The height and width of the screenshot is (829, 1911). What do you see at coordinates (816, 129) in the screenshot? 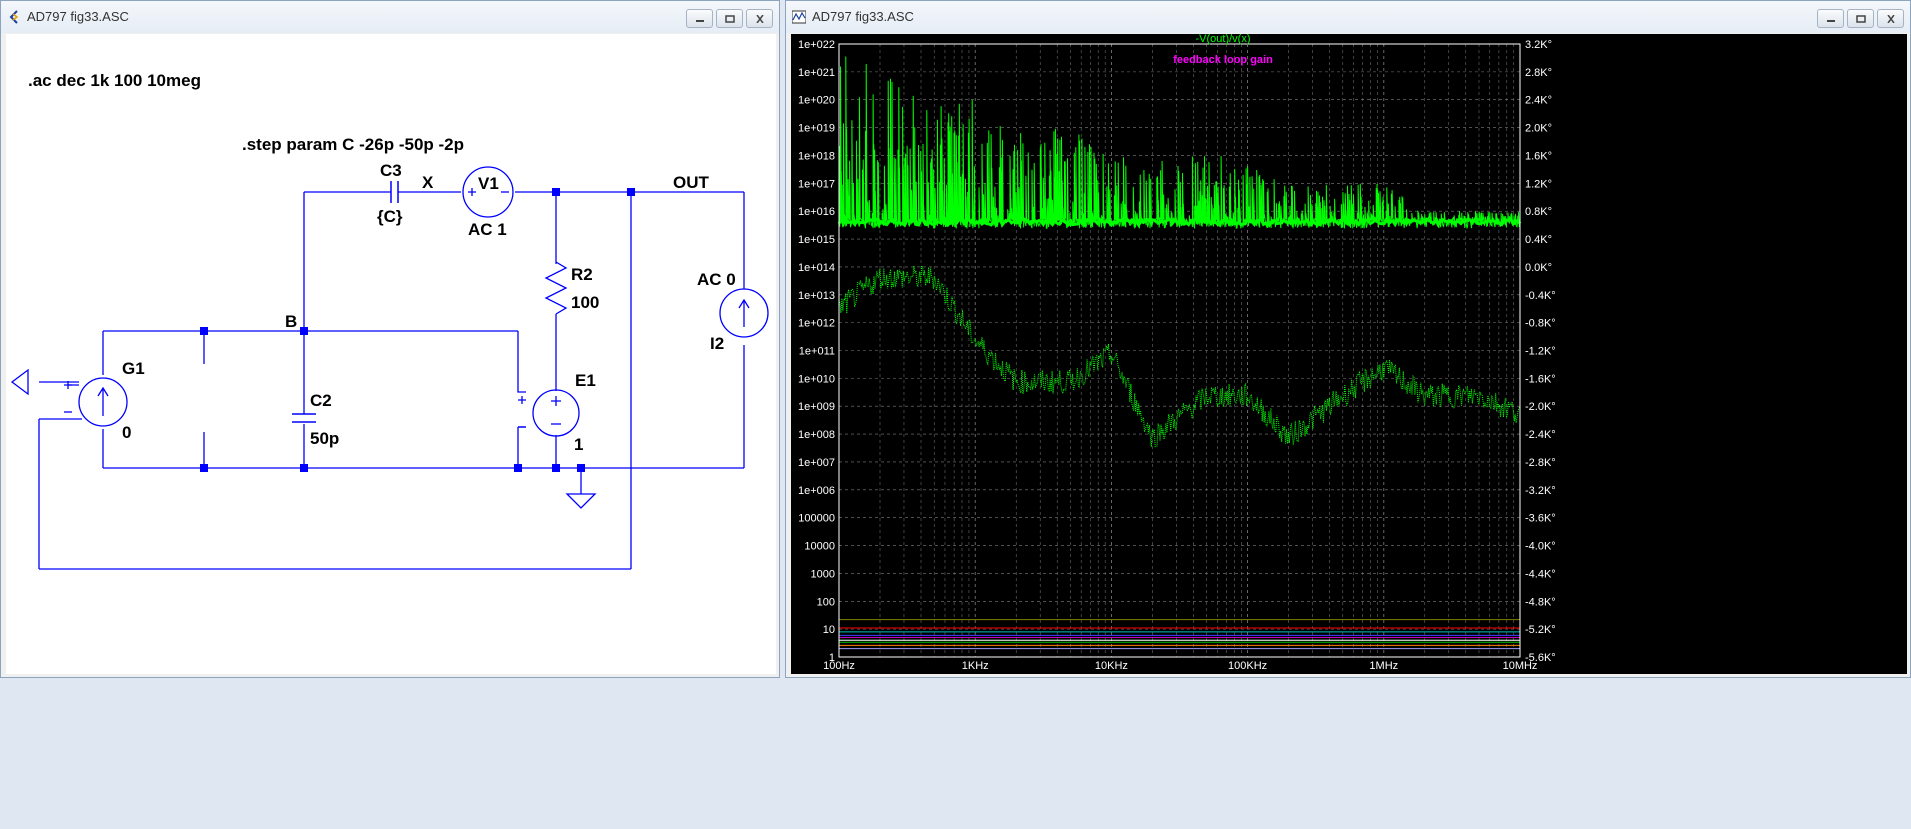
I see `y-left-tick-label: 1e+019` at bounding box center [816, 129].